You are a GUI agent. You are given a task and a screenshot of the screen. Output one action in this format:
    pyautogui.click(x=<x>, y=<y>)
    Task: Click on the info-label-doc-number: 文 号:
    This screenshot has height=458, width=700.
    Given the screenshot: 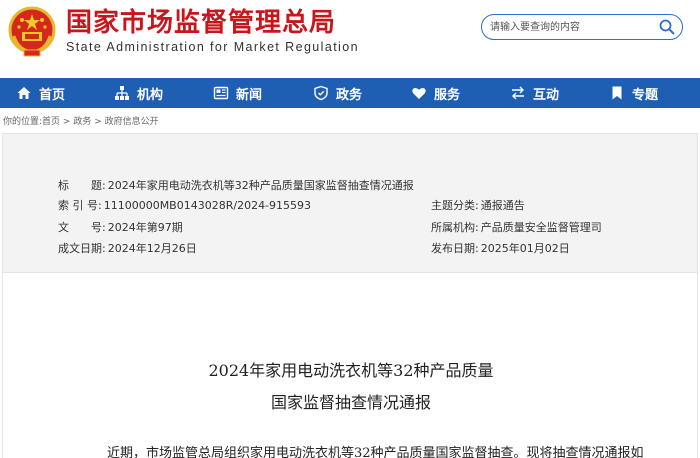 What is the action you would take?
    pyautogui.click(x=82, y=227)
    